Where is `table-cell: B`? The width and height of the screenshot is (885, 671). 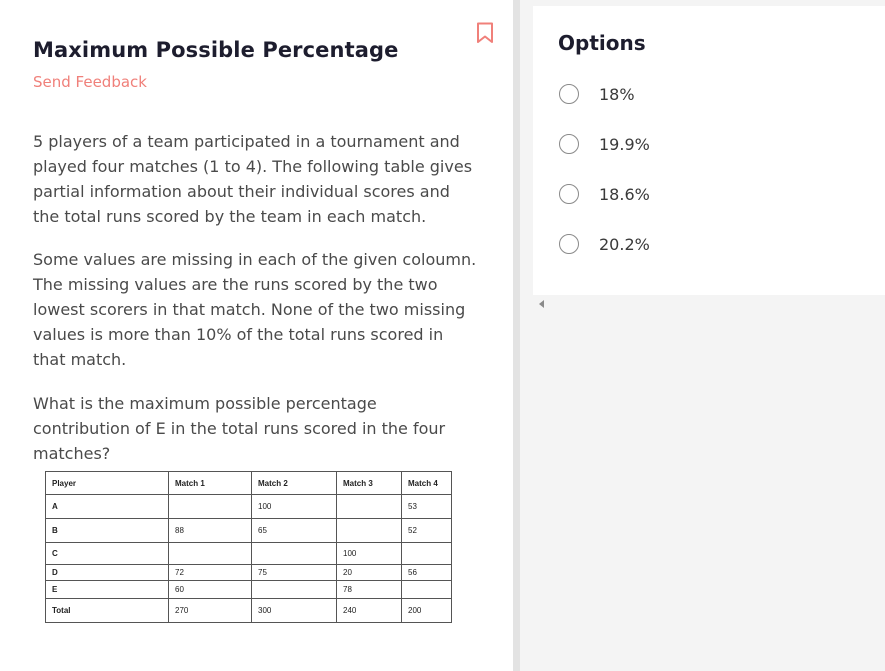 table-cell: B is located at coordinates (107, 530).